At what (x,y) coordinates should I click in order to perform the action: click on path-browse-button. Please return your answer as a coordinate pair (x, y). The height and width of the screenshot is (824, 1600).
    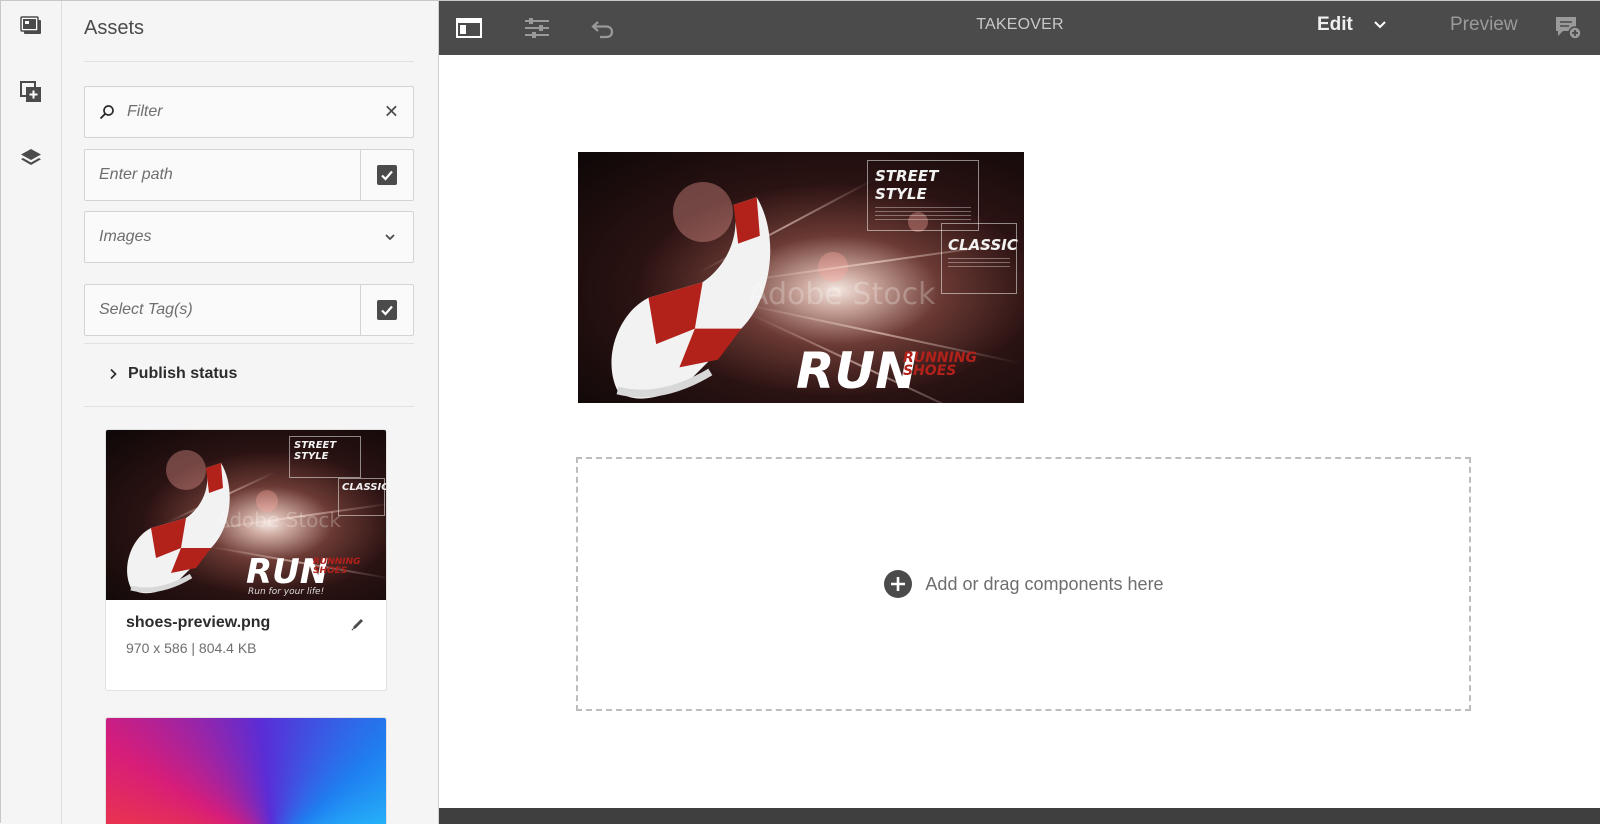
    Looking at the image, I should click on (386, 175).